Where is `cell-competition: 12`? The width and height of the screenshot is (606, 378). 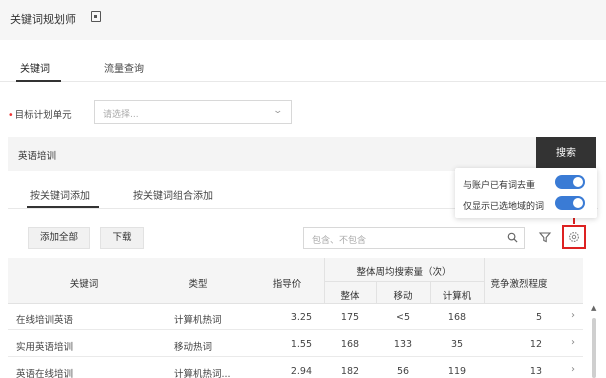 cell-competition: 12 is located at coordinates (535, 344).